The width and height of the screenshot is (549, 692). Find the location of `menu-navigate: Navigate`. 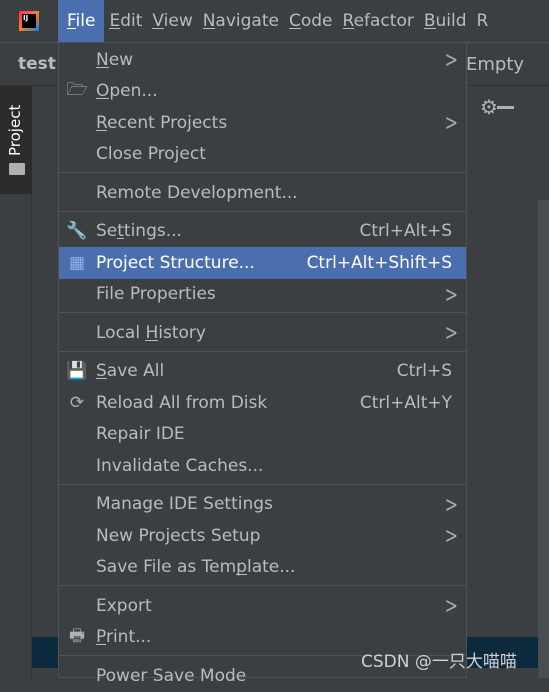

menu-navigate: Navigate is located at coordinates (241, 21).